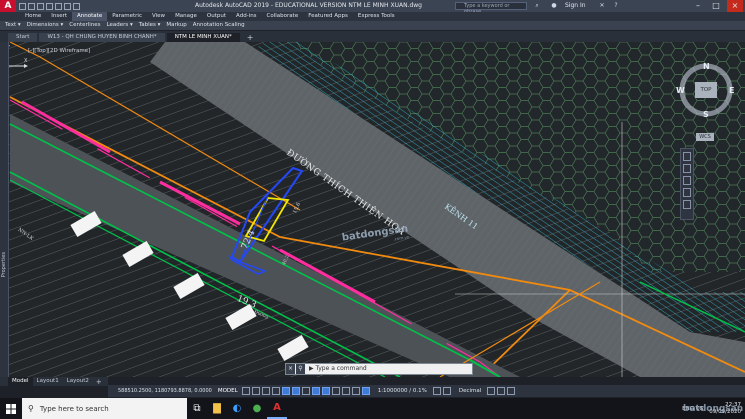 The height and width of the screenshot is (419, 745). Describe the element at coordinates (554, 6) in the screenshot. I see `user-icon: ●` at that location.